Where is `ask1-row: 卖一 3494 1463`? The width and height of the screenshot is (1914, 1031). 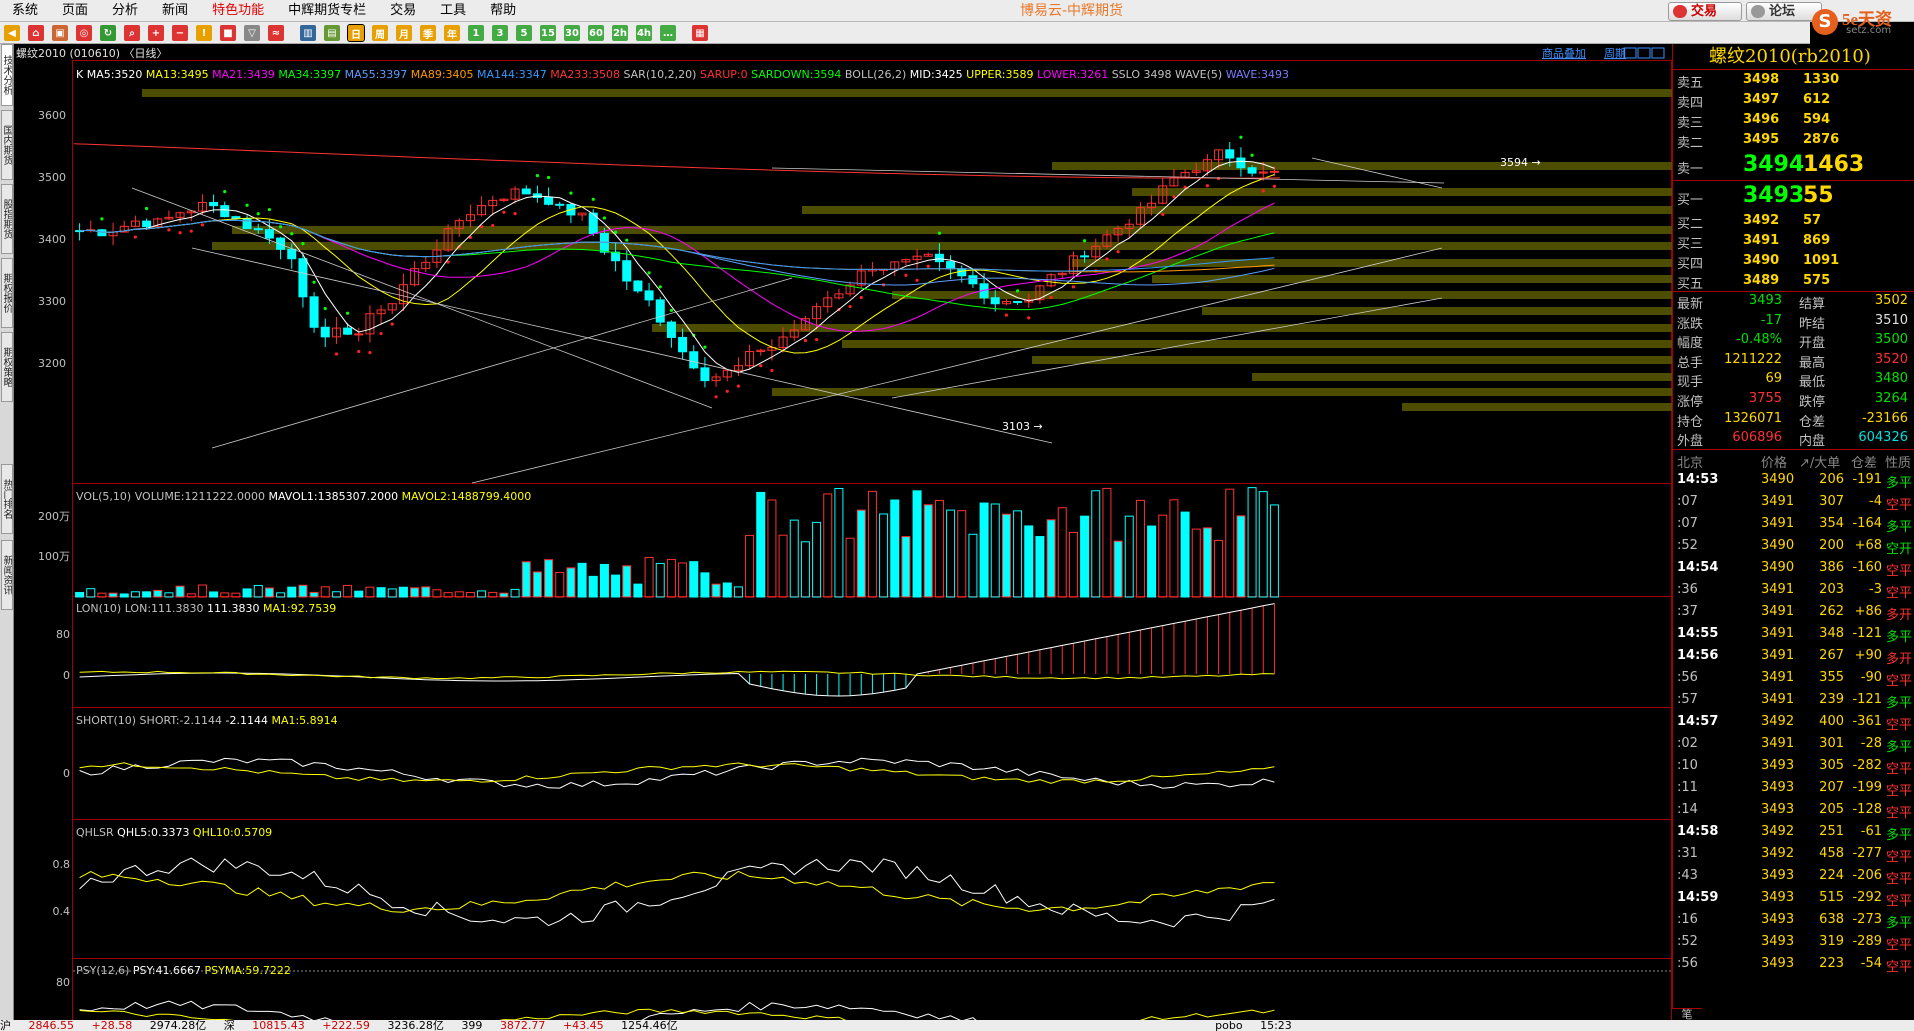 ask1-row: 卖一 3494 1463 is located at coordinates (1793, 165).